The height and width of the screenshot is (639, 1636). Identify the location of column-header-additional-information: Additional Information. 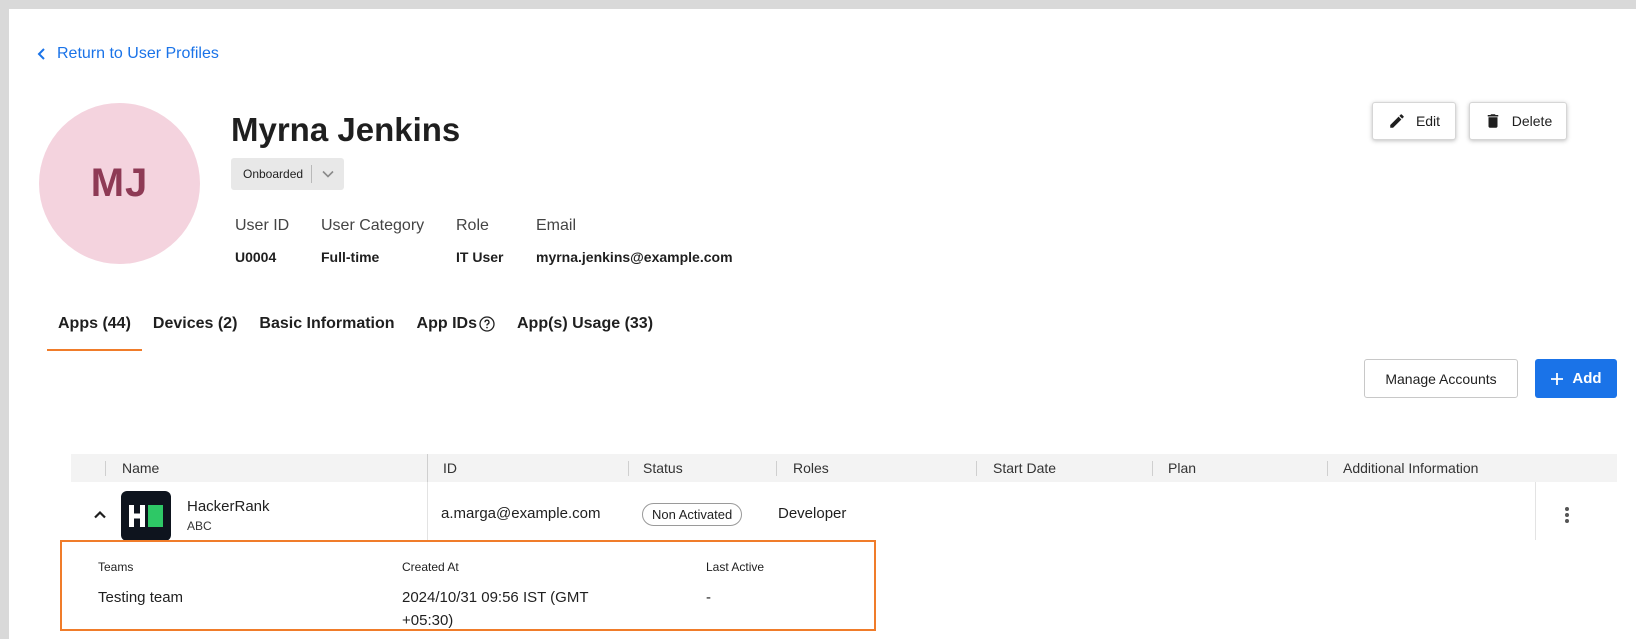
(1410, 468).